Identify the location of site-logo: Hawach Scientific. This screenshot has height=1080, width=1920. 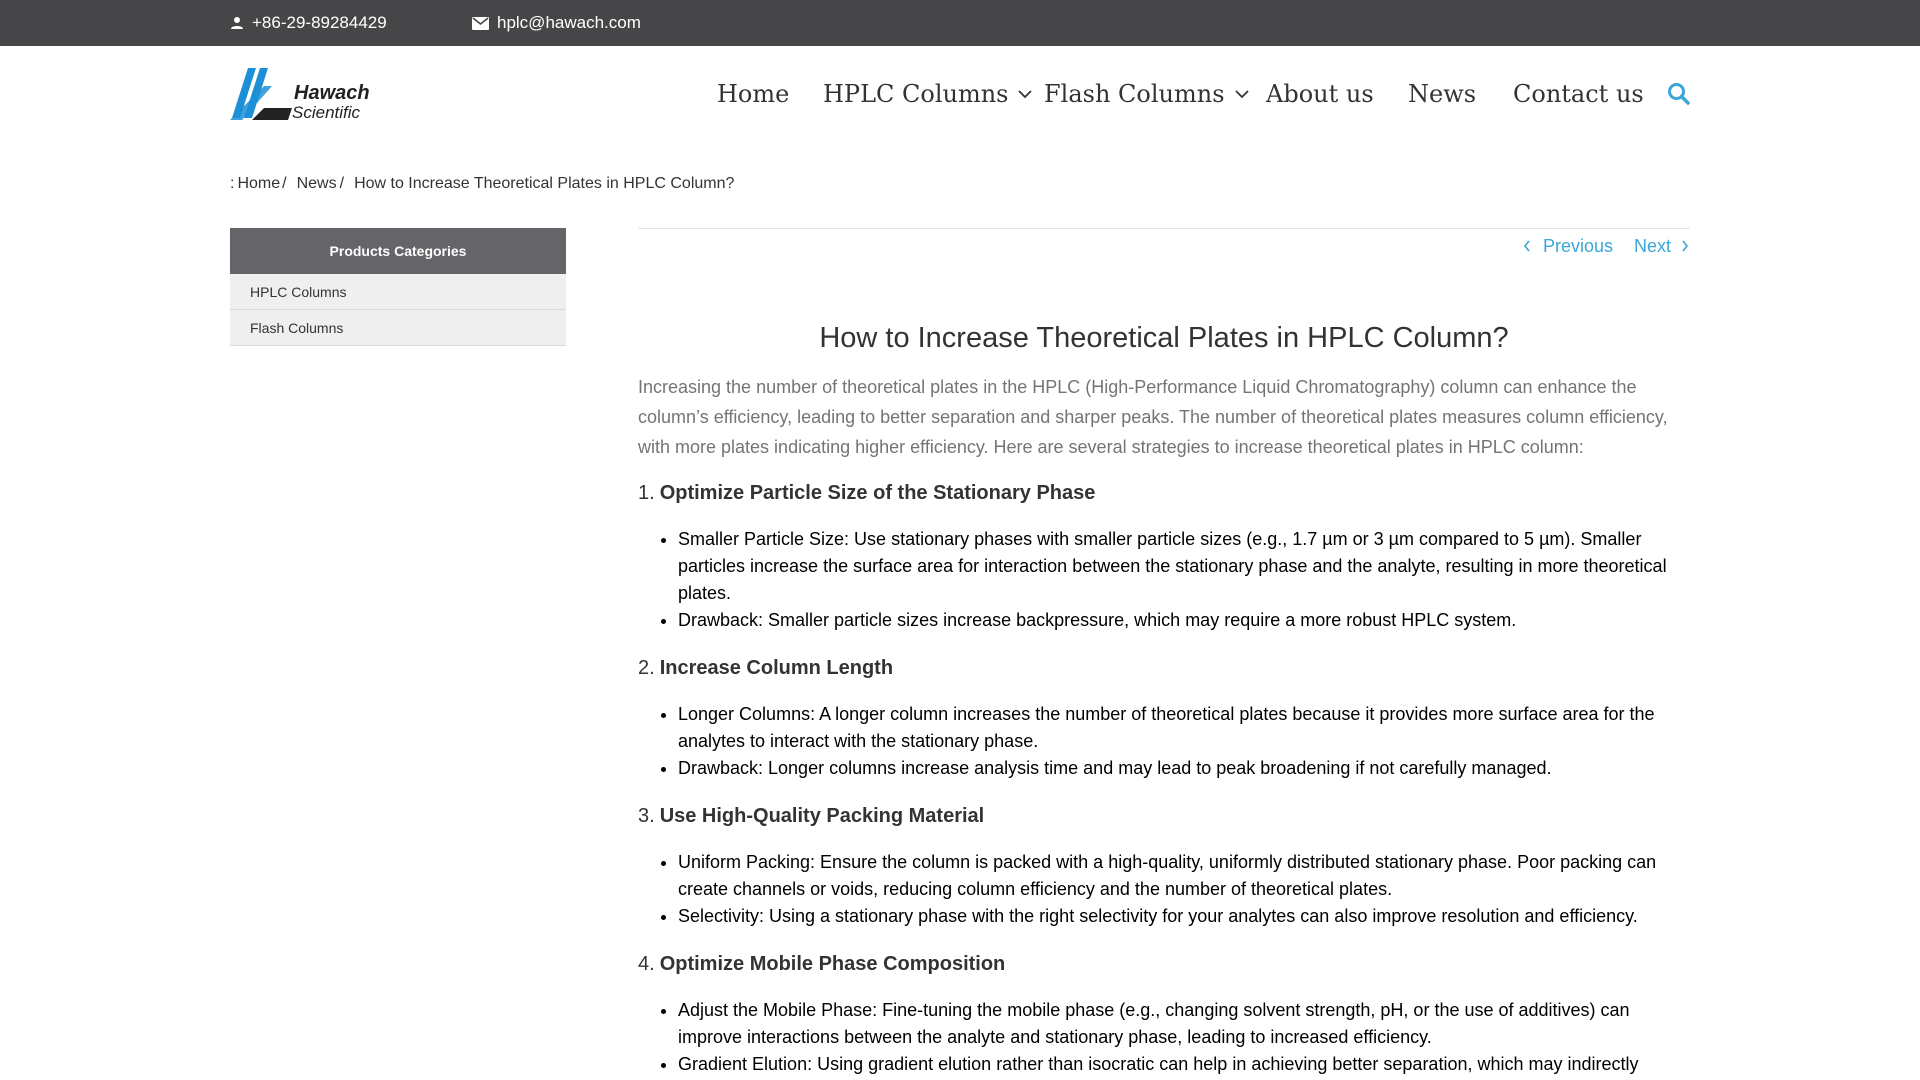
(302, 94).